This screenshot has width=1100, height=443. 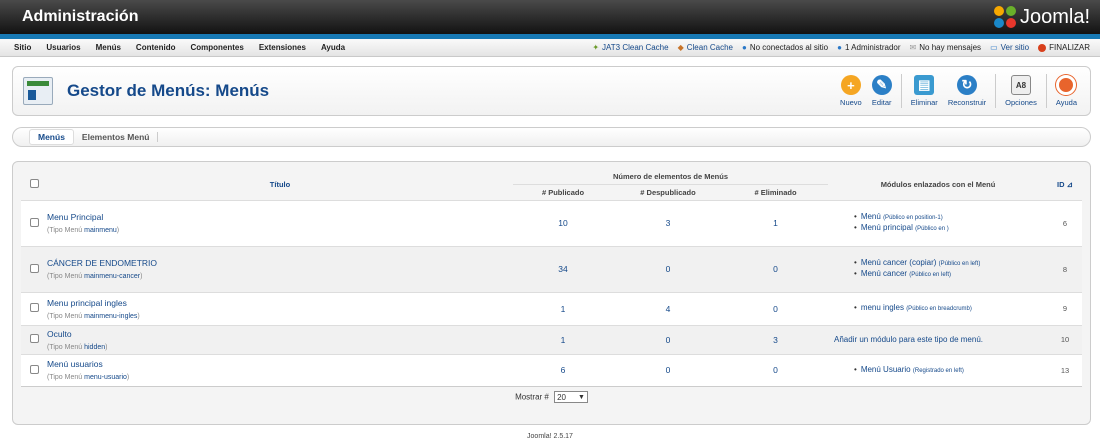 I want to click on plus-icon: +, so click(x=850, y=85).